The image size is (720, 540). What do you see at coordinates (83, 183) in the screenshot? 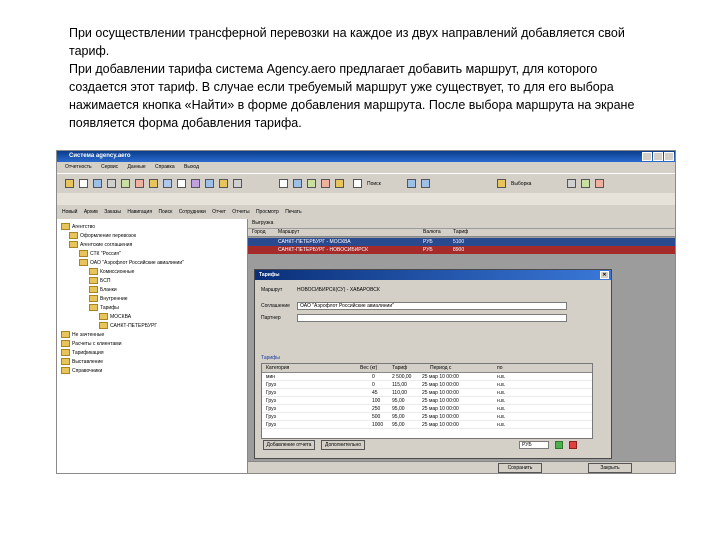
I see `document-icon` at bounding box center [83, 183].